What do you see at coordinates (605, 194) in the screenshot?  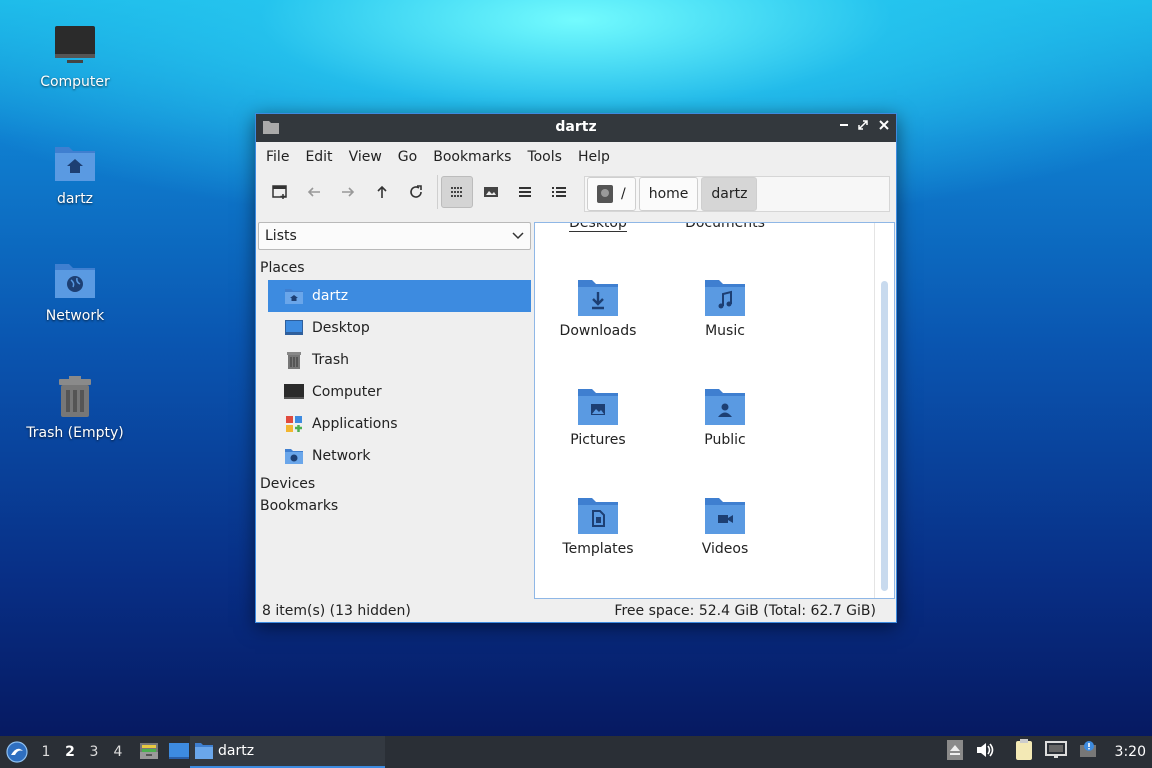 I see `drive-icon` at bounding box center [605, 194].